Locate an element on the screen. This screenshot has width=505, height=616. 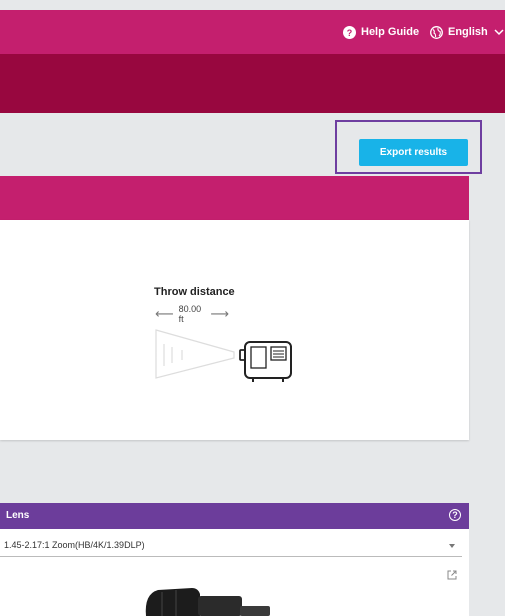
lens-select: 1.45-2.17:1 Zoom(HB/4K/1.39DLP) is located at coordinates (231, 546).